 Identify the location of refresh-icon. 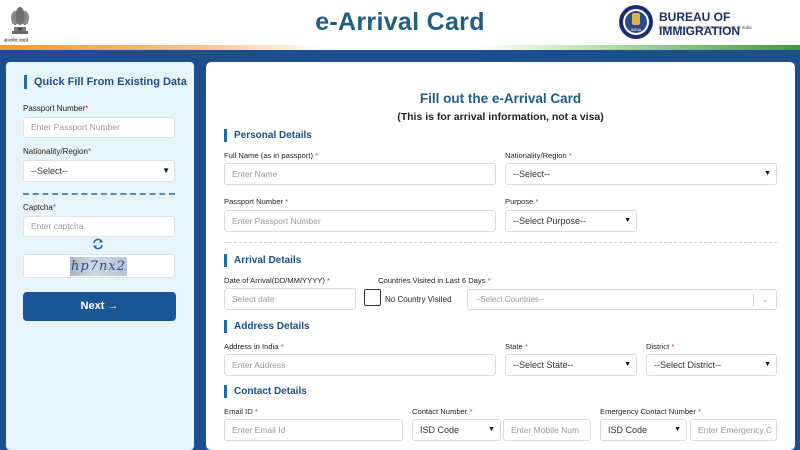
(98, 244).